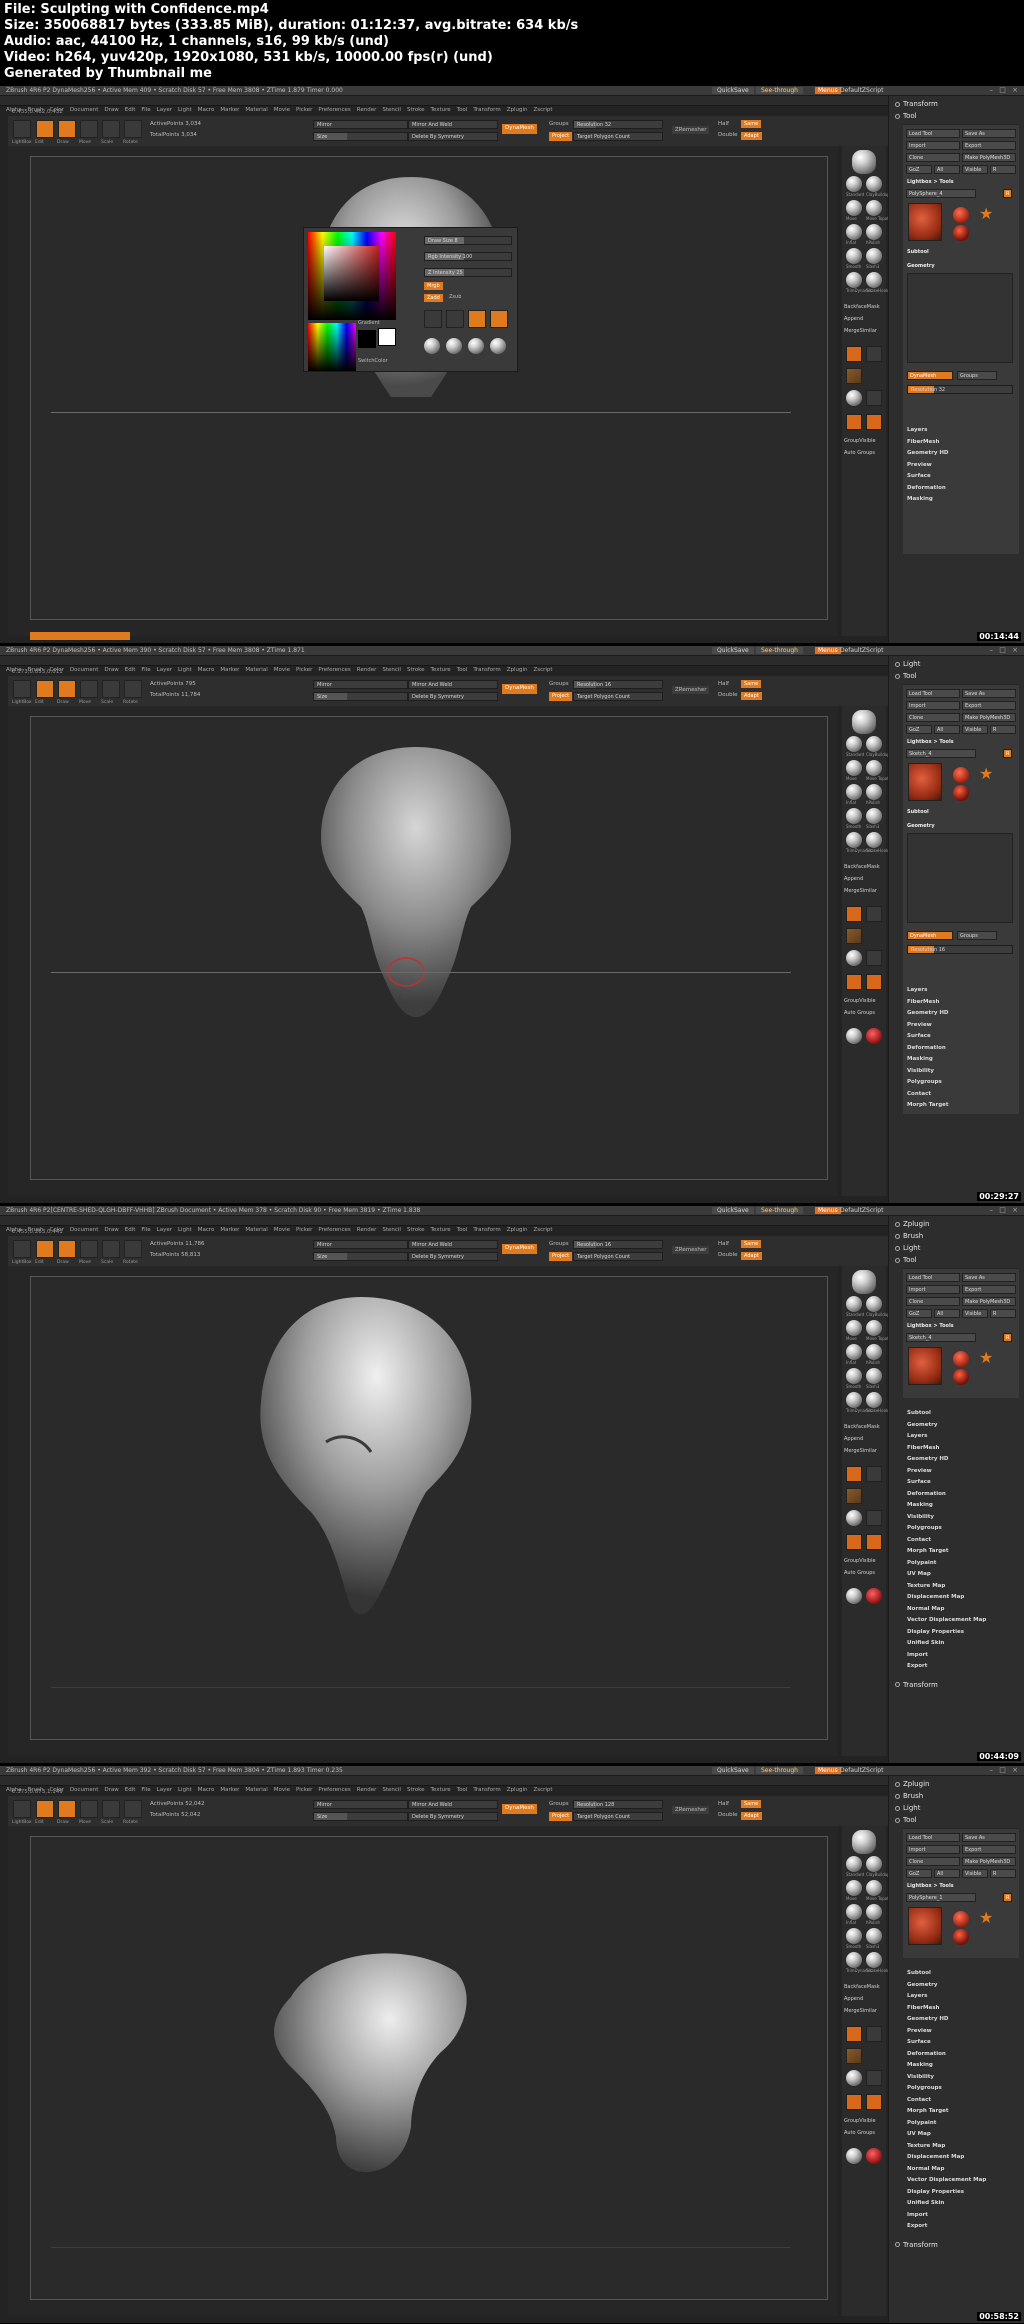 Image resolution: width=1024 pixels, height=2324 pixels. I want to click on subpalette-header: Subtool, so click(946, 1974).